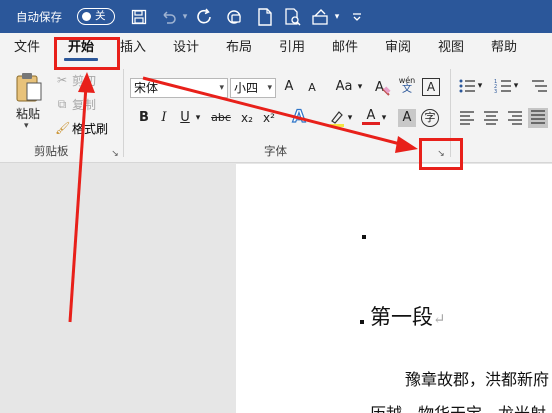 This screenshot has width=552, height=413. I want to click on character-shading-button: A, so click(407, 118).